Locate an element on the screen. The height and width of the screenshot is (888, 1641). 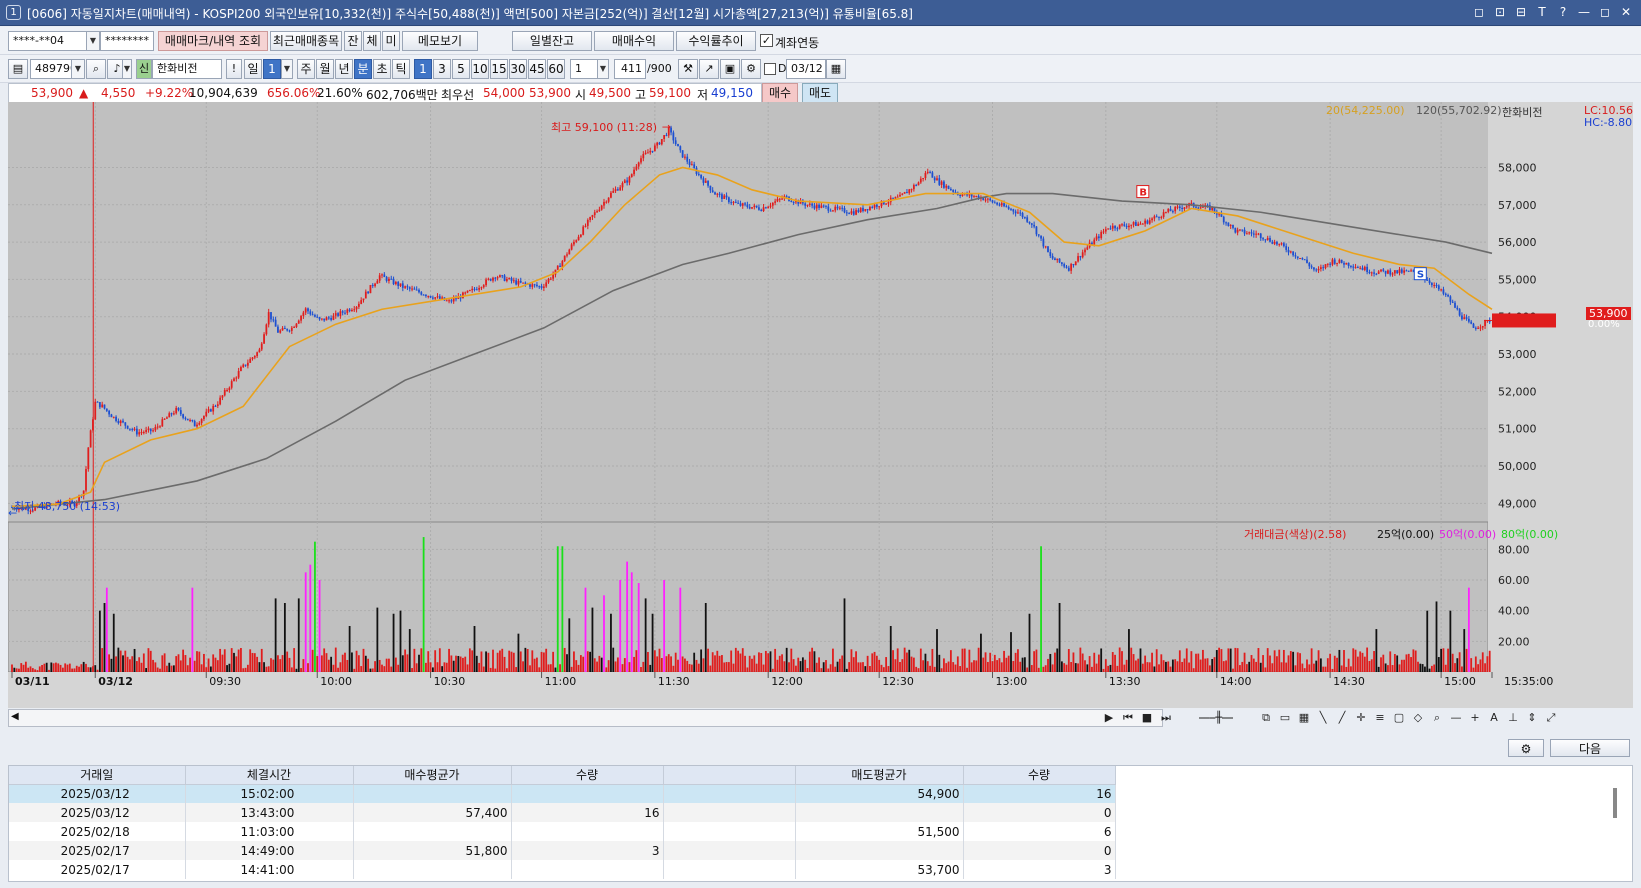
fibo-icon: ≡ is located at coordinates (1380, 718).